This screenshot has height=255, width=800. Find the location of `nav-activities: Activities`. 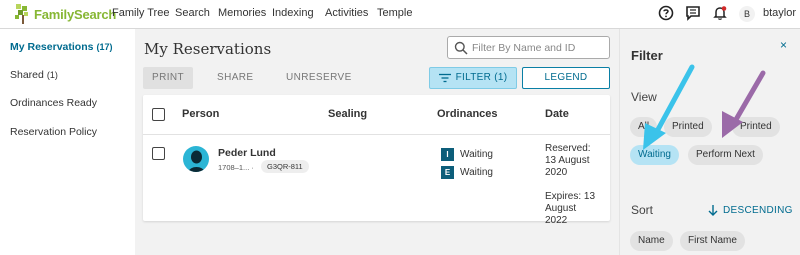

nav-activities: Activities is located at coordinates (346, 13).